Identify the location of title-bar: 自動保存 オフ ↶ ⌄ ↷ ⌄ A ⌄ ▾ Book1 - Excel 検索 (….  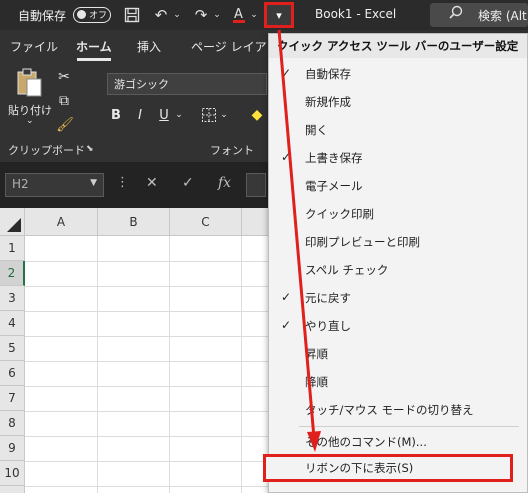
(264, 15).